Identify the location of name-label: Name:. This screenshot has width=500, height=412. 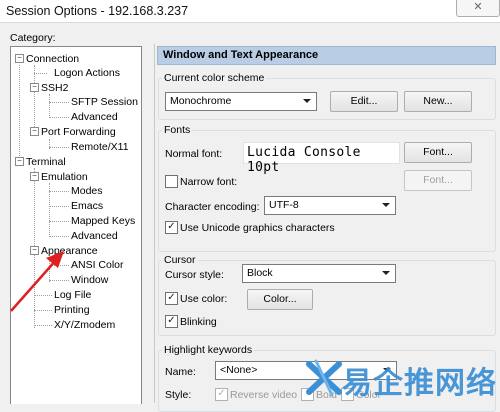
(180, 372).